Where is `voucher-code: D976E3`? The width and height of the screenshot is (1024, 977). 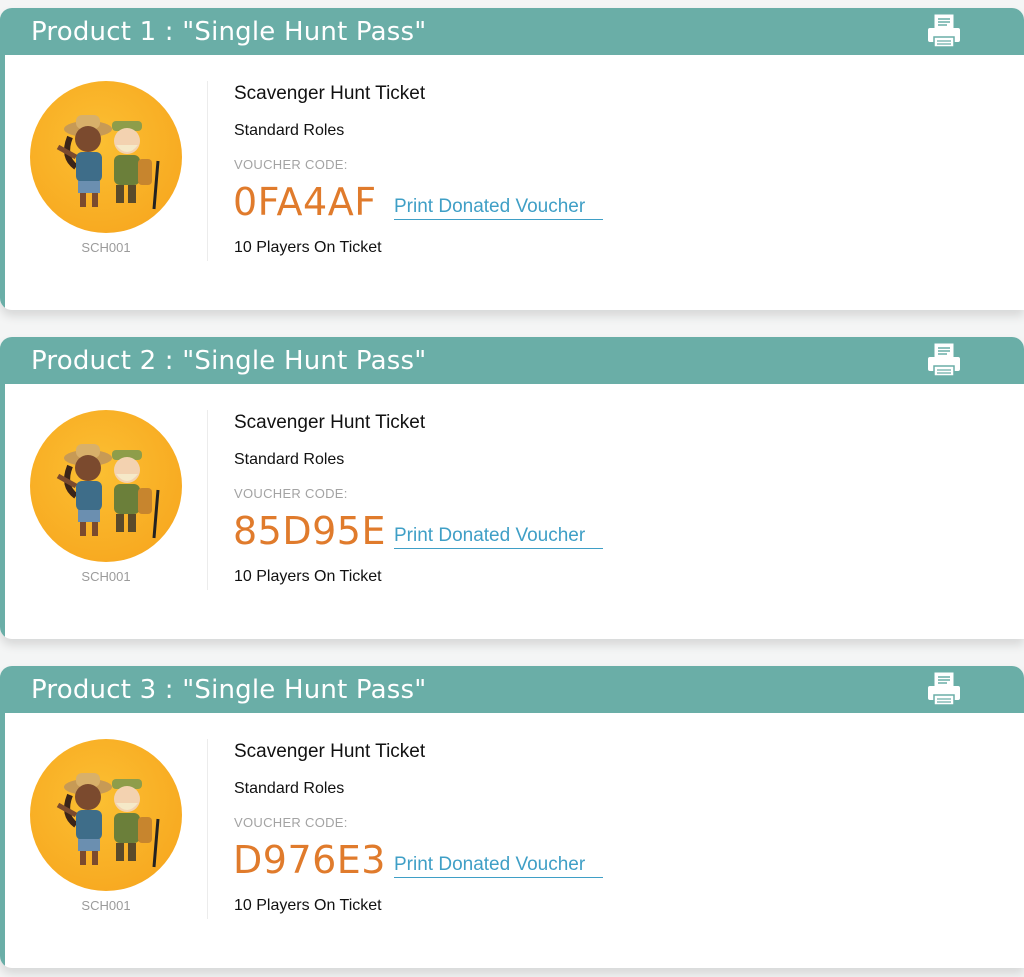 voucher-code: D976E3 is located at coordinates (309, 860).